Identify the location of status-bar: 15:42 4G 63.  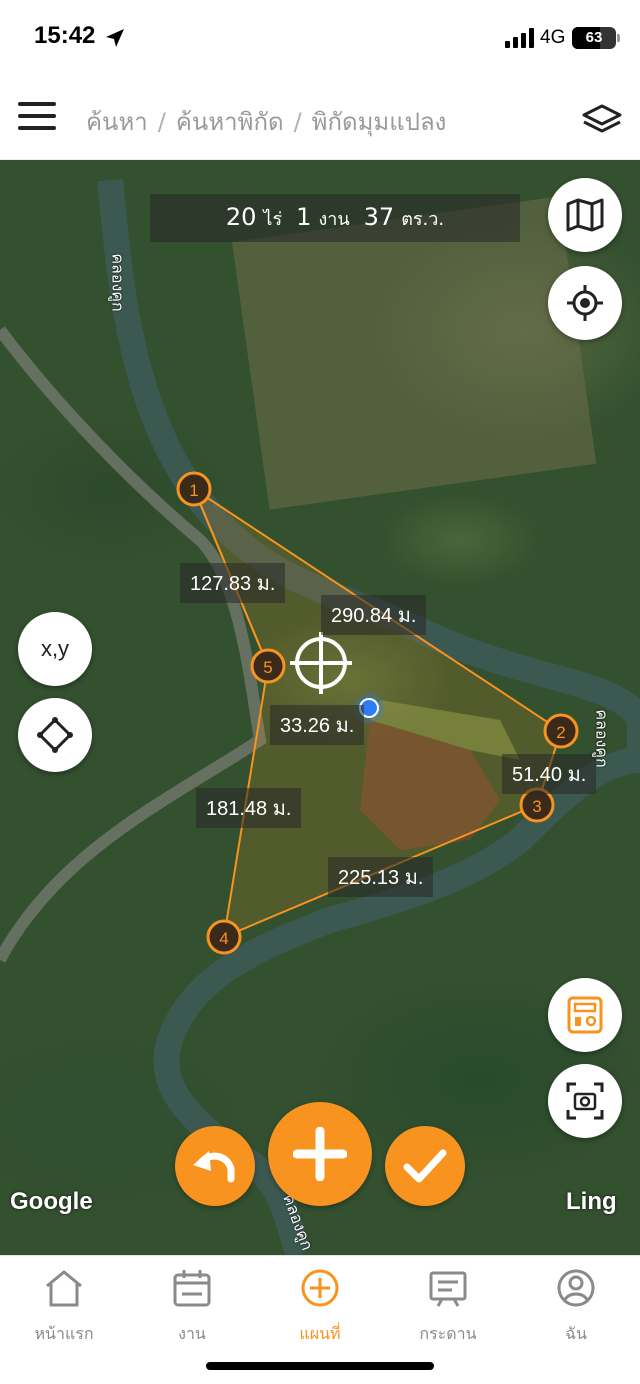
(320, 40).